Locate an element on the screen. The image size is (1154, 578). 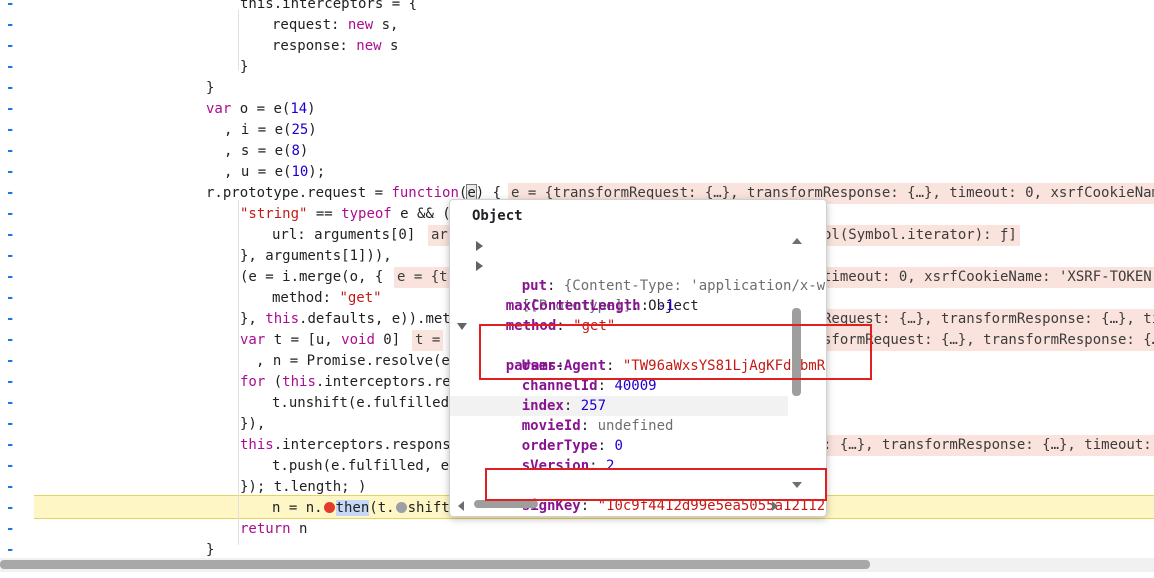
annotation-box-params is located at coordinates (675, 352).